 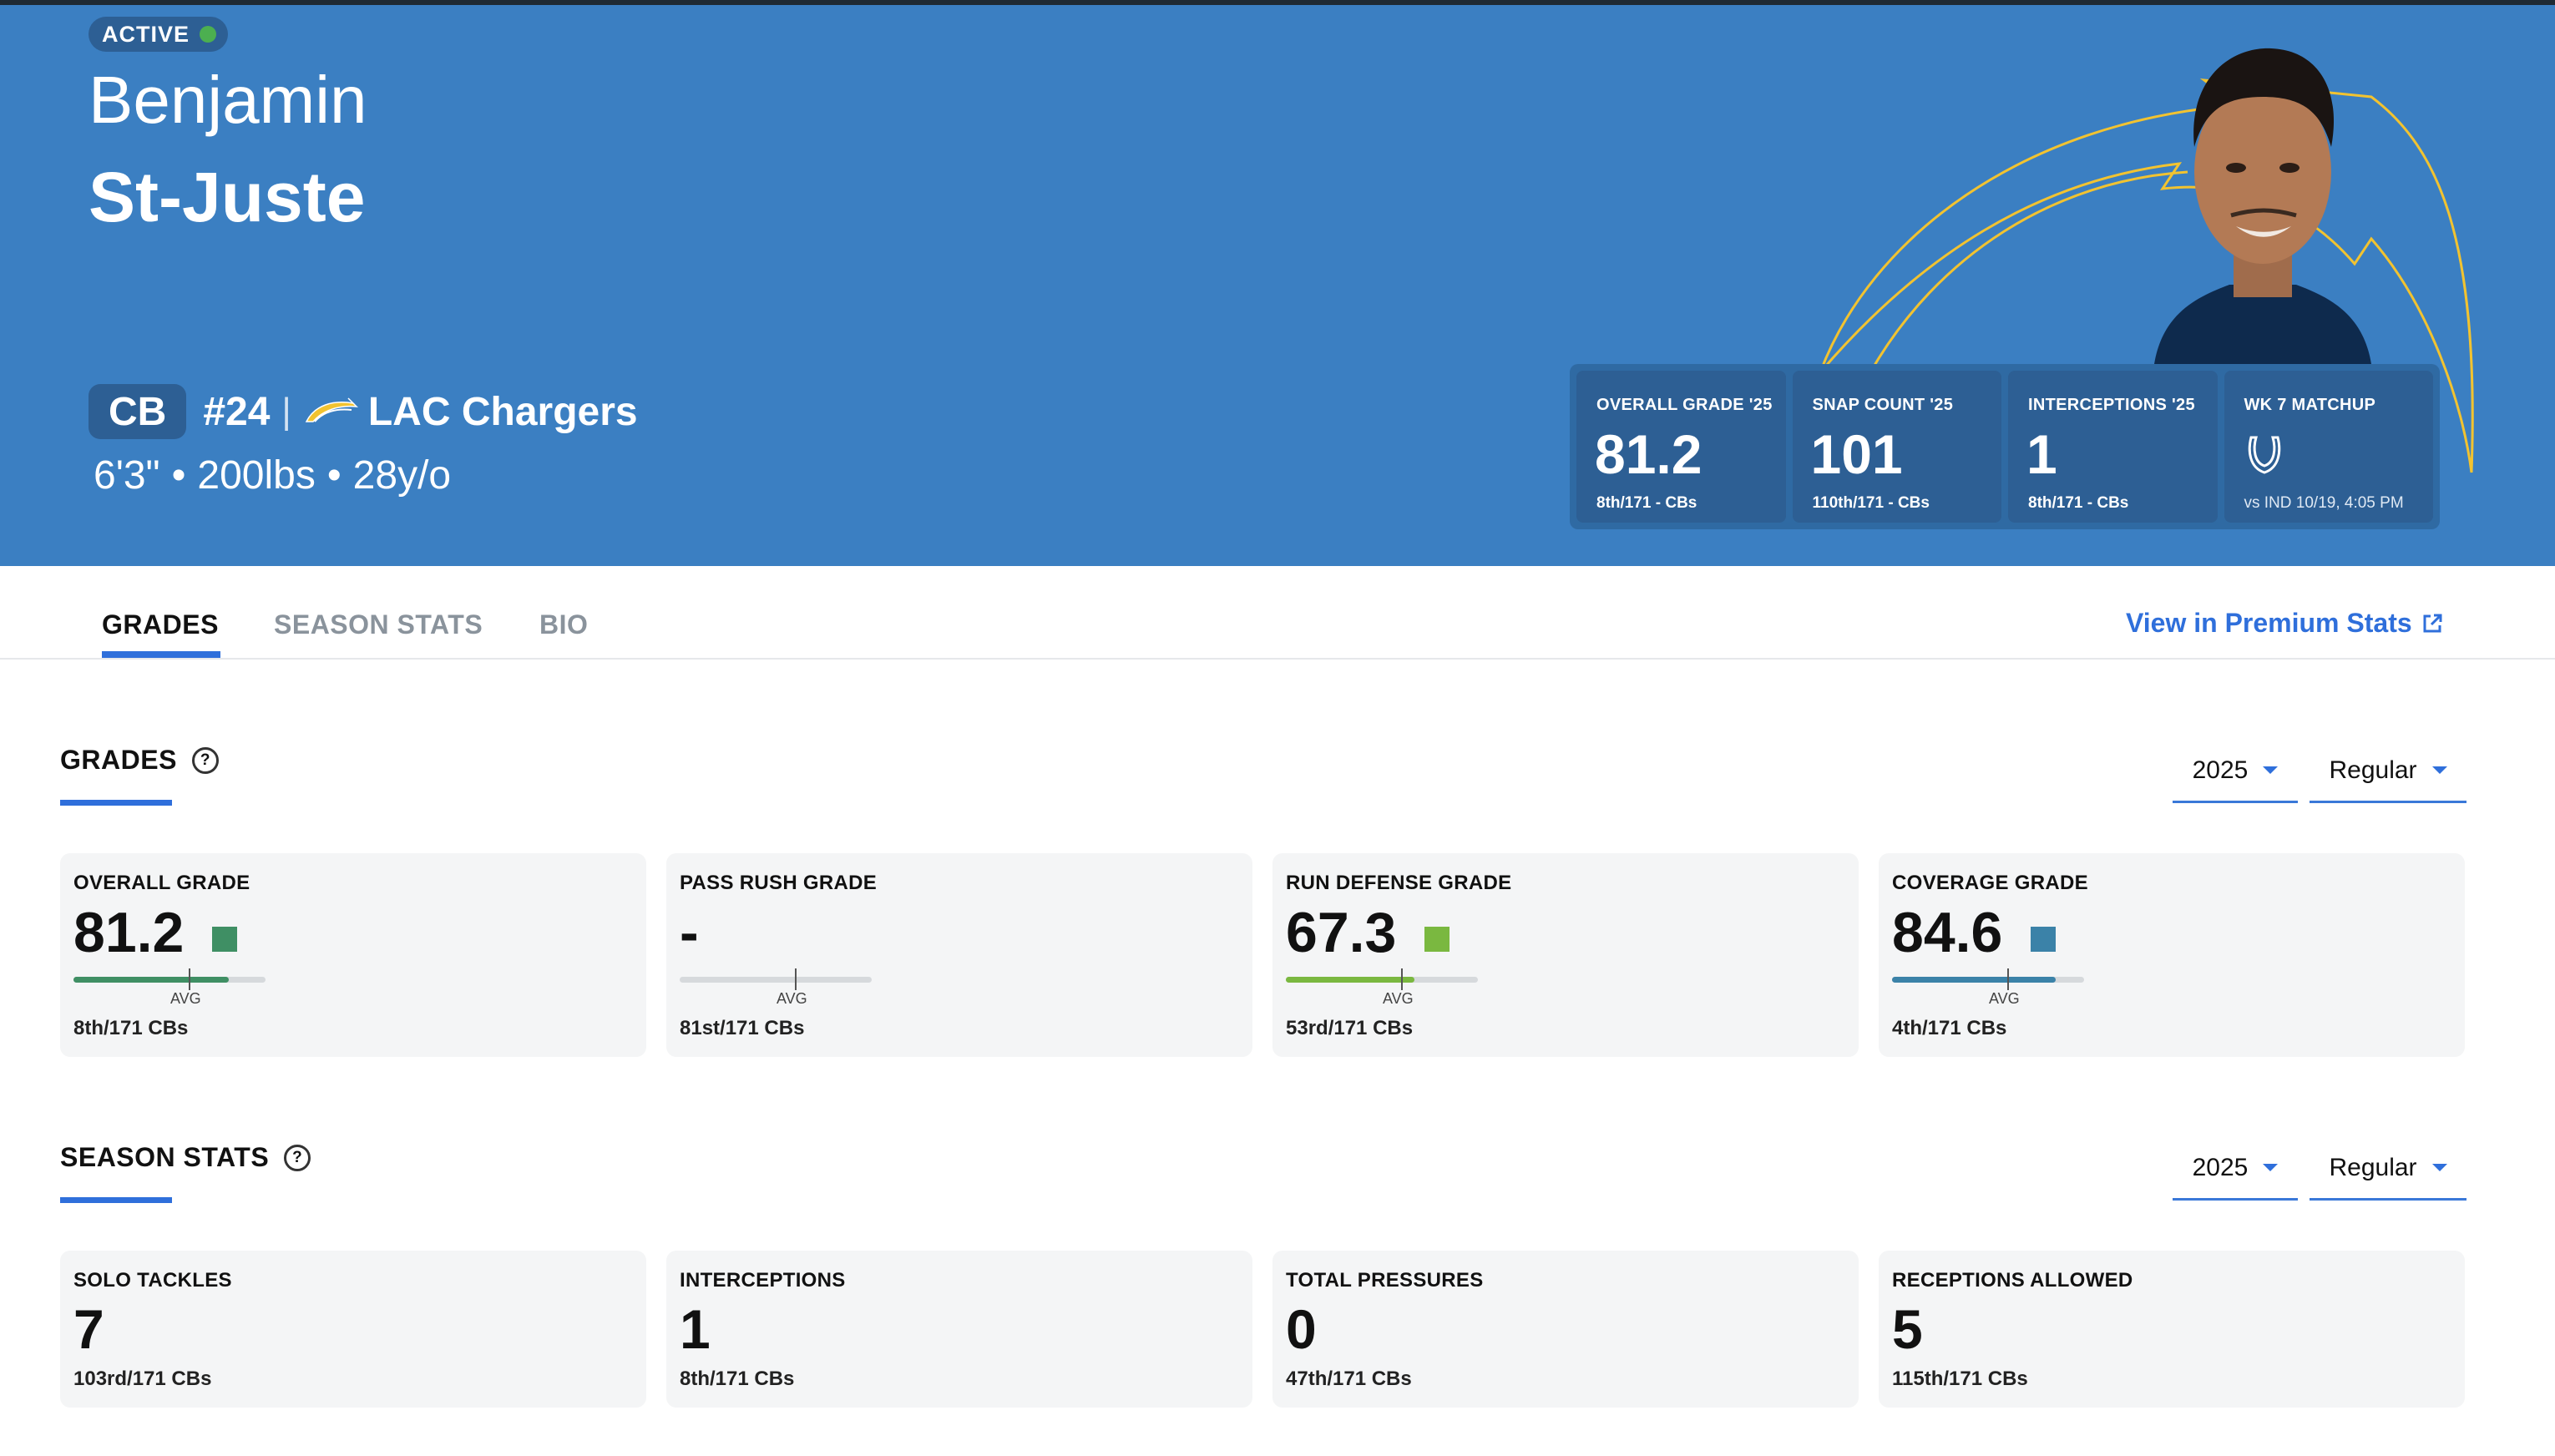 What do you see at coordinates (2373, 770) in the screenshot?
I see `grades-season-type-value: Regular` at bounding box center [2373, 770].